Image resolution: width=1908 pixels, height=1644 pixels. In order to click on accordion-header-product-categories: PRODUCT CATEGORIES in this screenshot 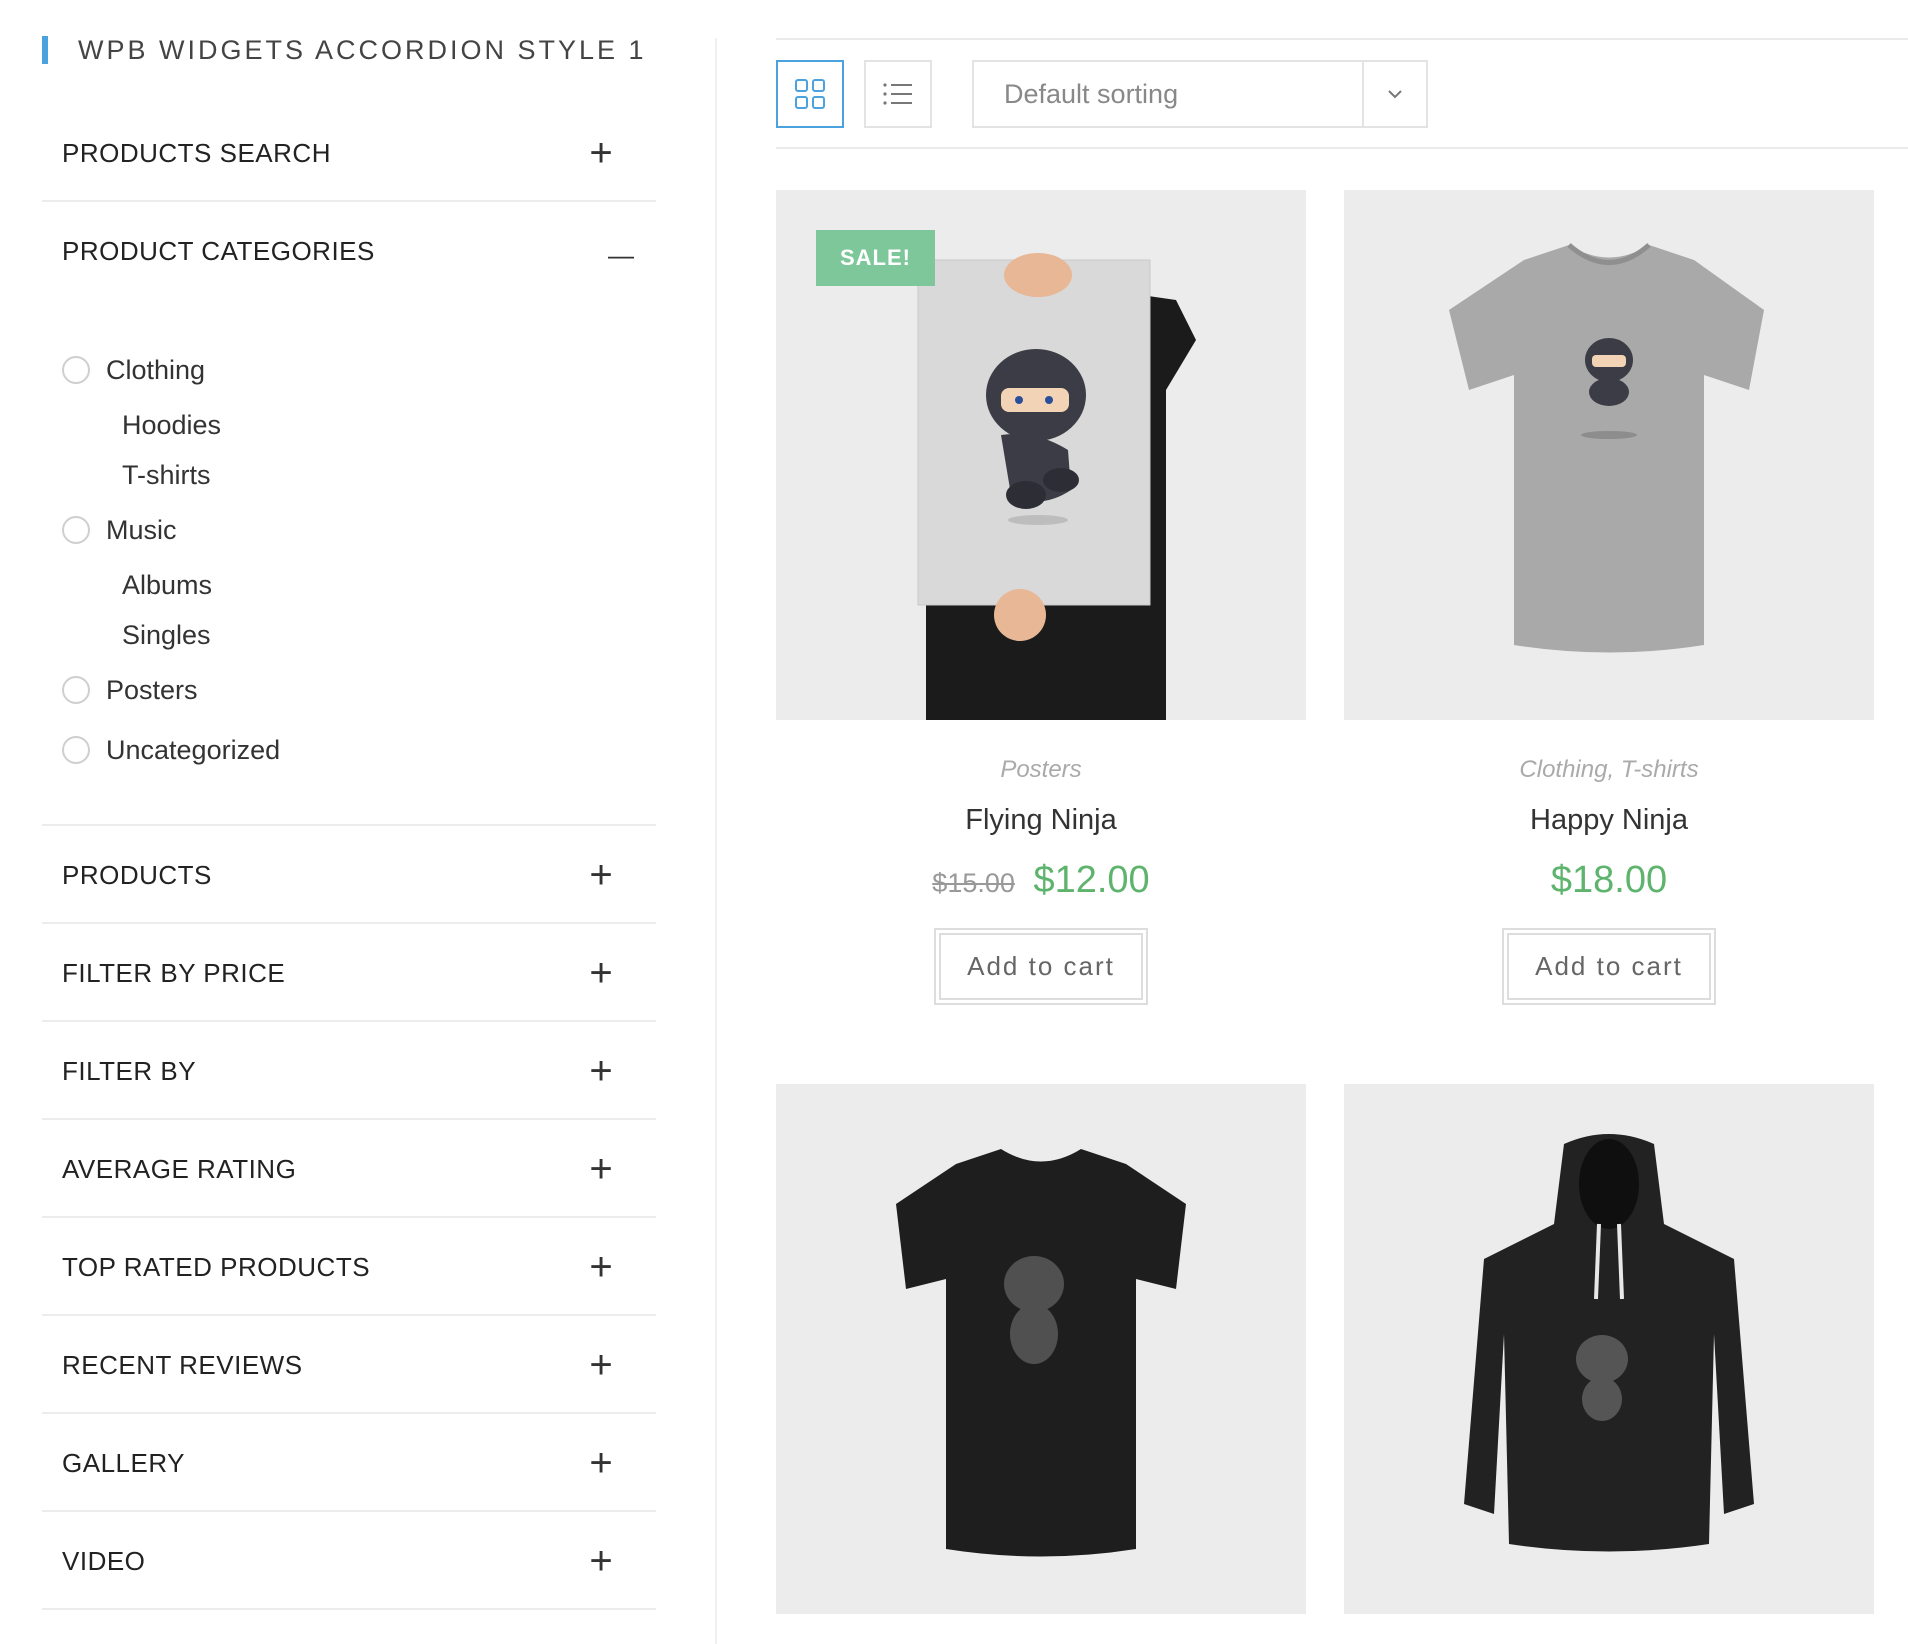, I will do `click(349, 251)`.